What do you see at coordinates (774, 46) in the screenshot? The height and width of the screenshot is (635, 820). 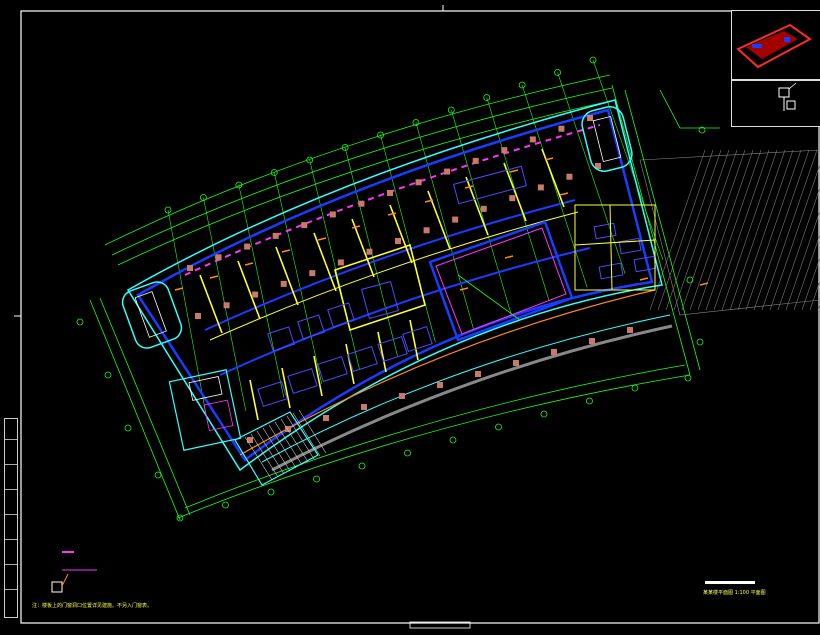 I see `key-plan-icon` at bounding box center [774, 46].